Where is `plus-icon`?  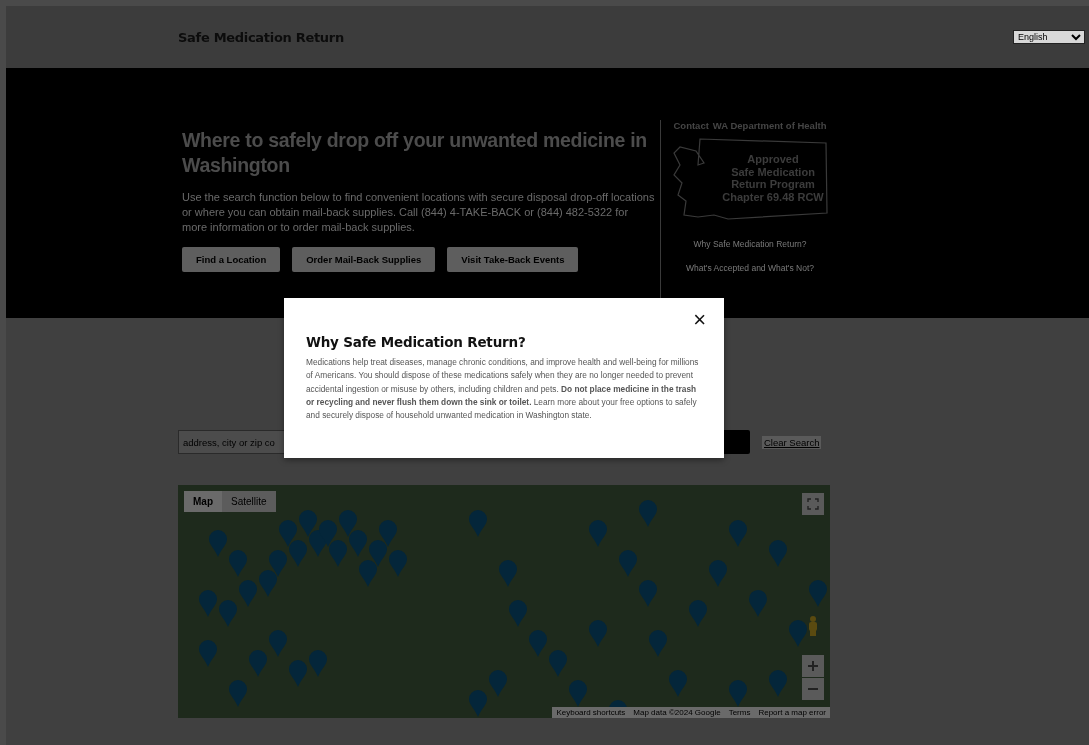
plus-icon is located at coordinates (813, 666).